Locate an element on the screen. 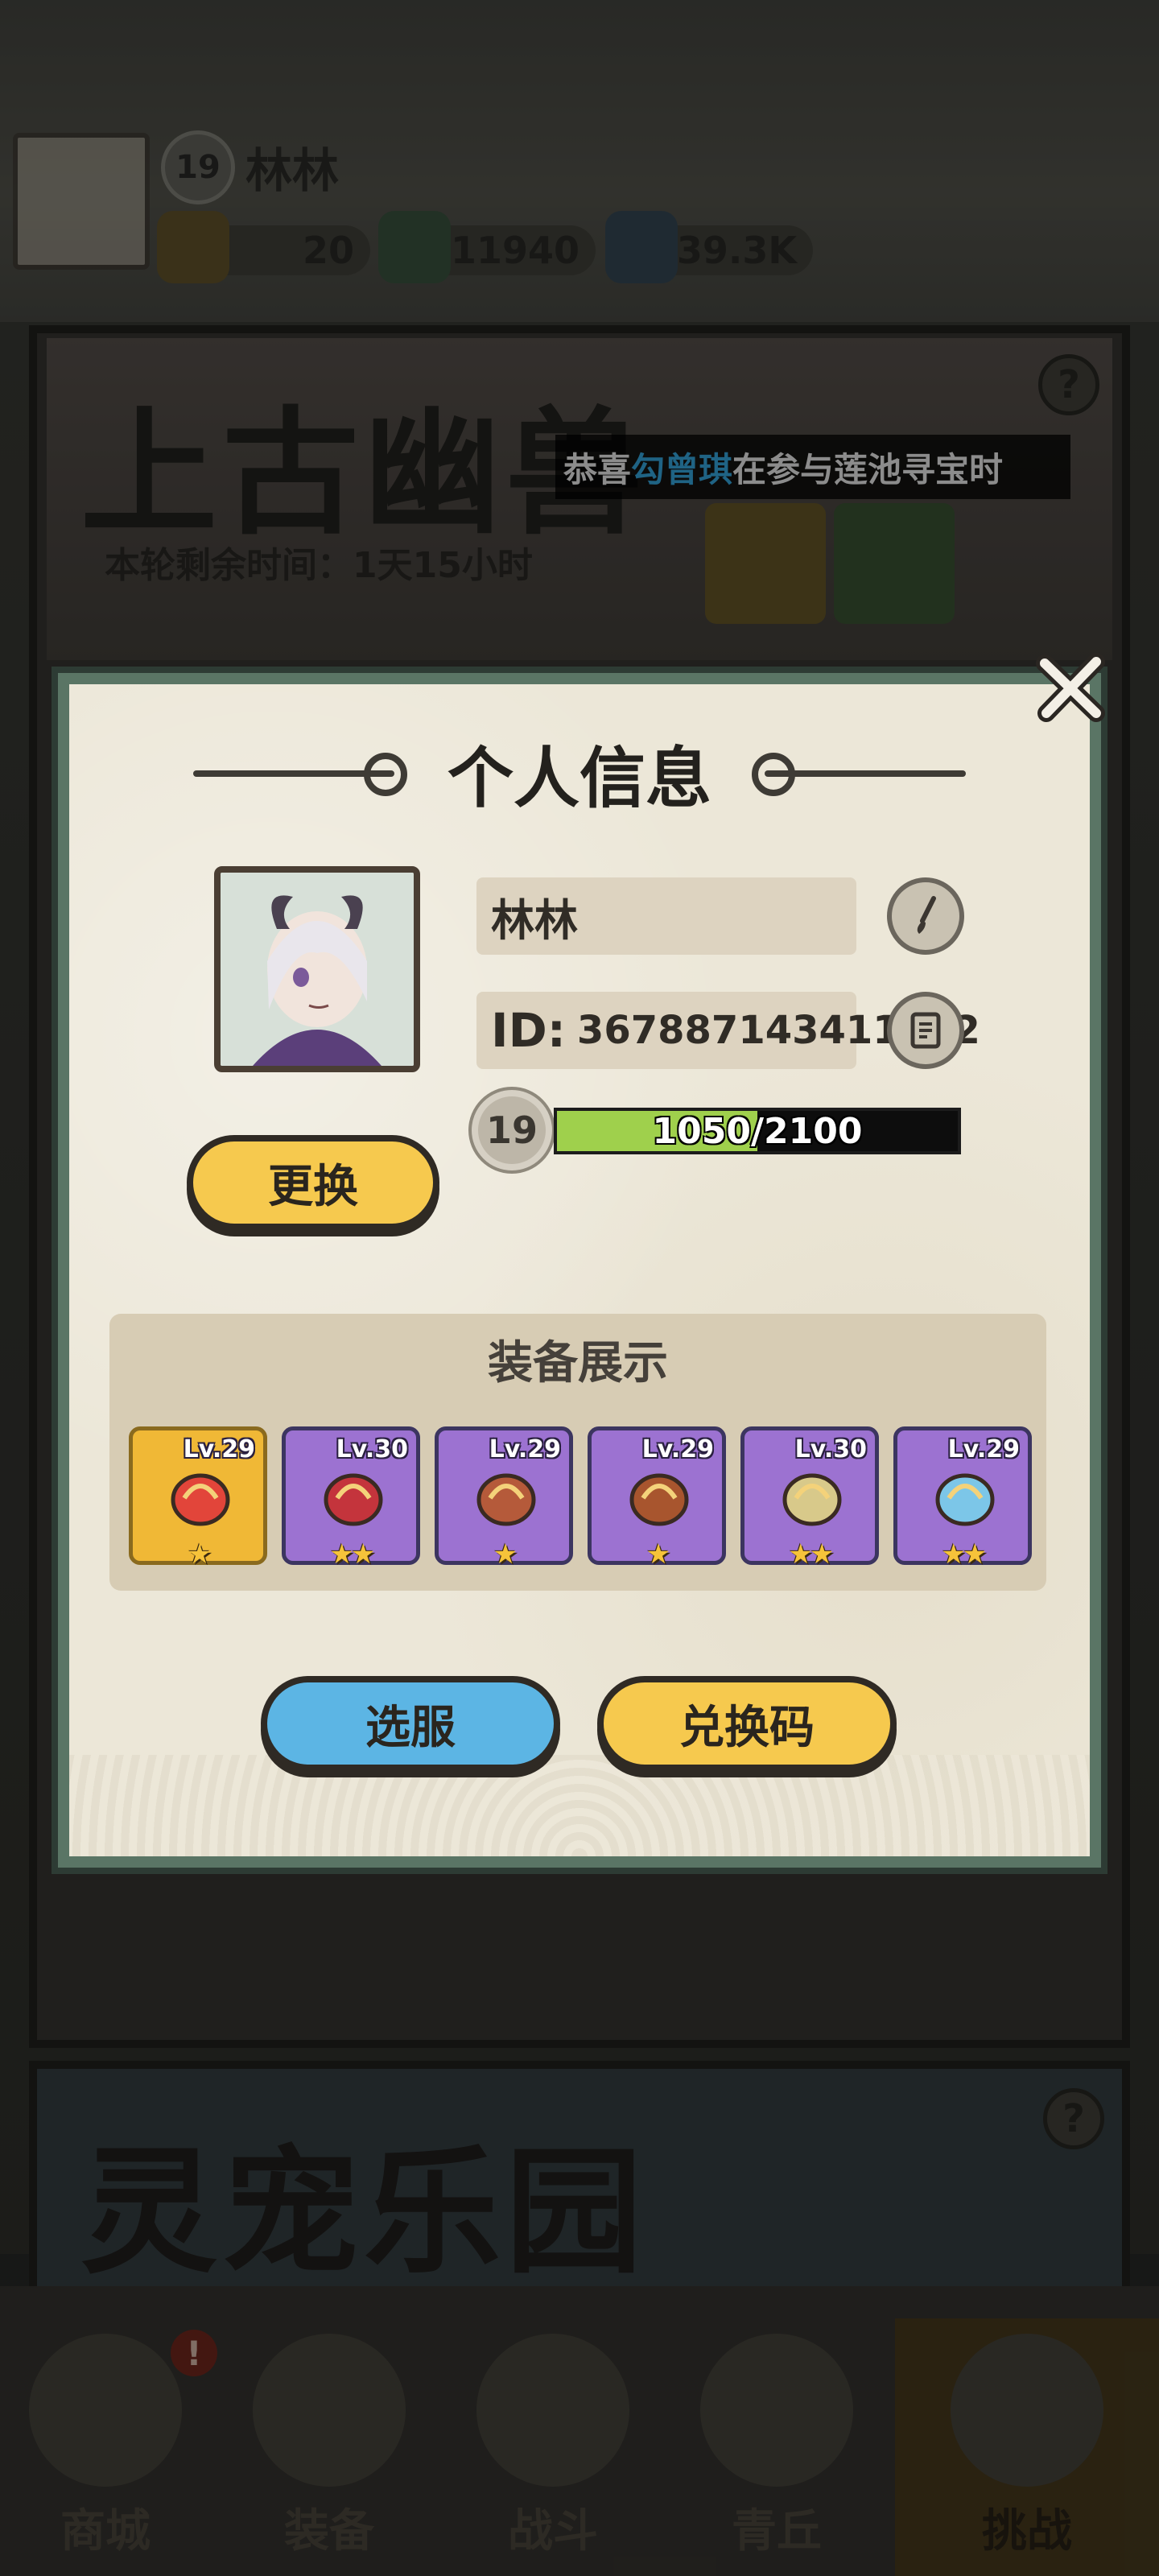 The height and width of the screenshot is (2576, 1159). server-select-button: 选服 is located at coordinates (410, 1723).